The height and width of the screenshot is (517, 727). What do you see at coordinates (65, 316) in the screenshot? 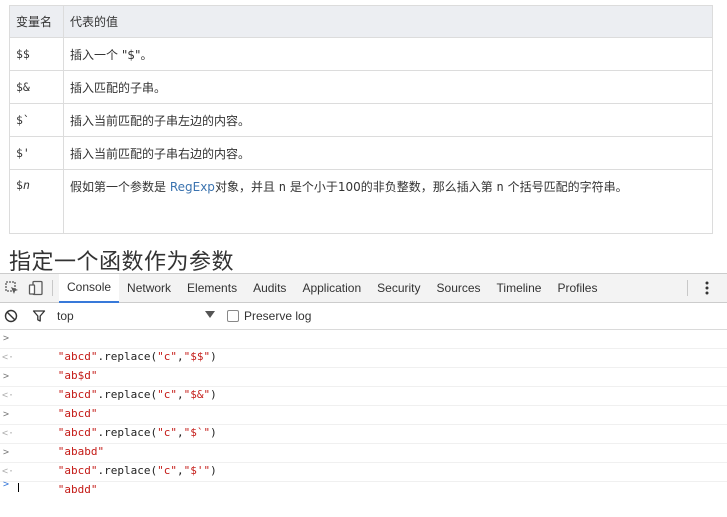
I see `context-value: top` at bounding box center [65, 316].